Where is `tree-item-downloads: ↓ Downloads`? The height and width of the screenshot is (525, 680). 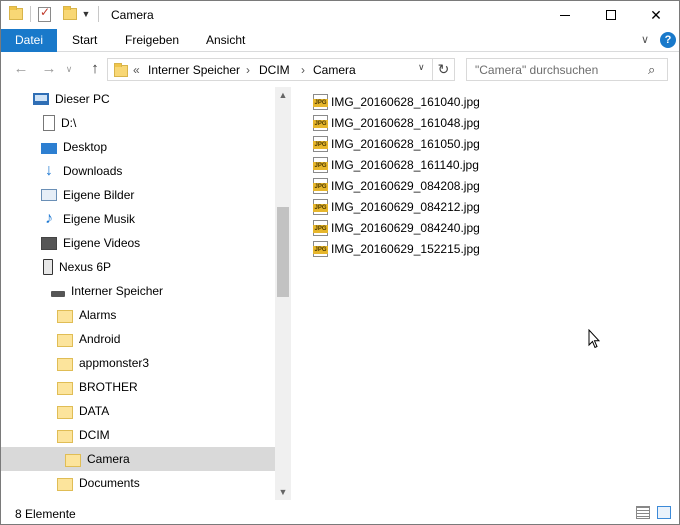
tree-item-downloads: ↓ Downloads is located at coordinates (138, 171).